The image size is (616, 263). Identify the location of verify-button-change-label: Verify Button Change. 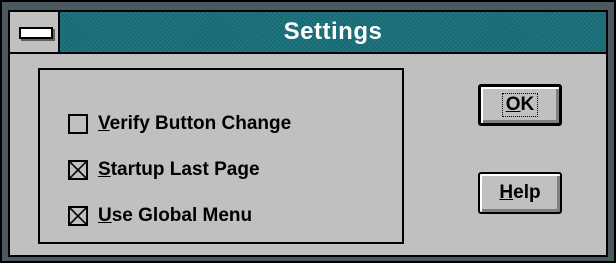
(195, 123).